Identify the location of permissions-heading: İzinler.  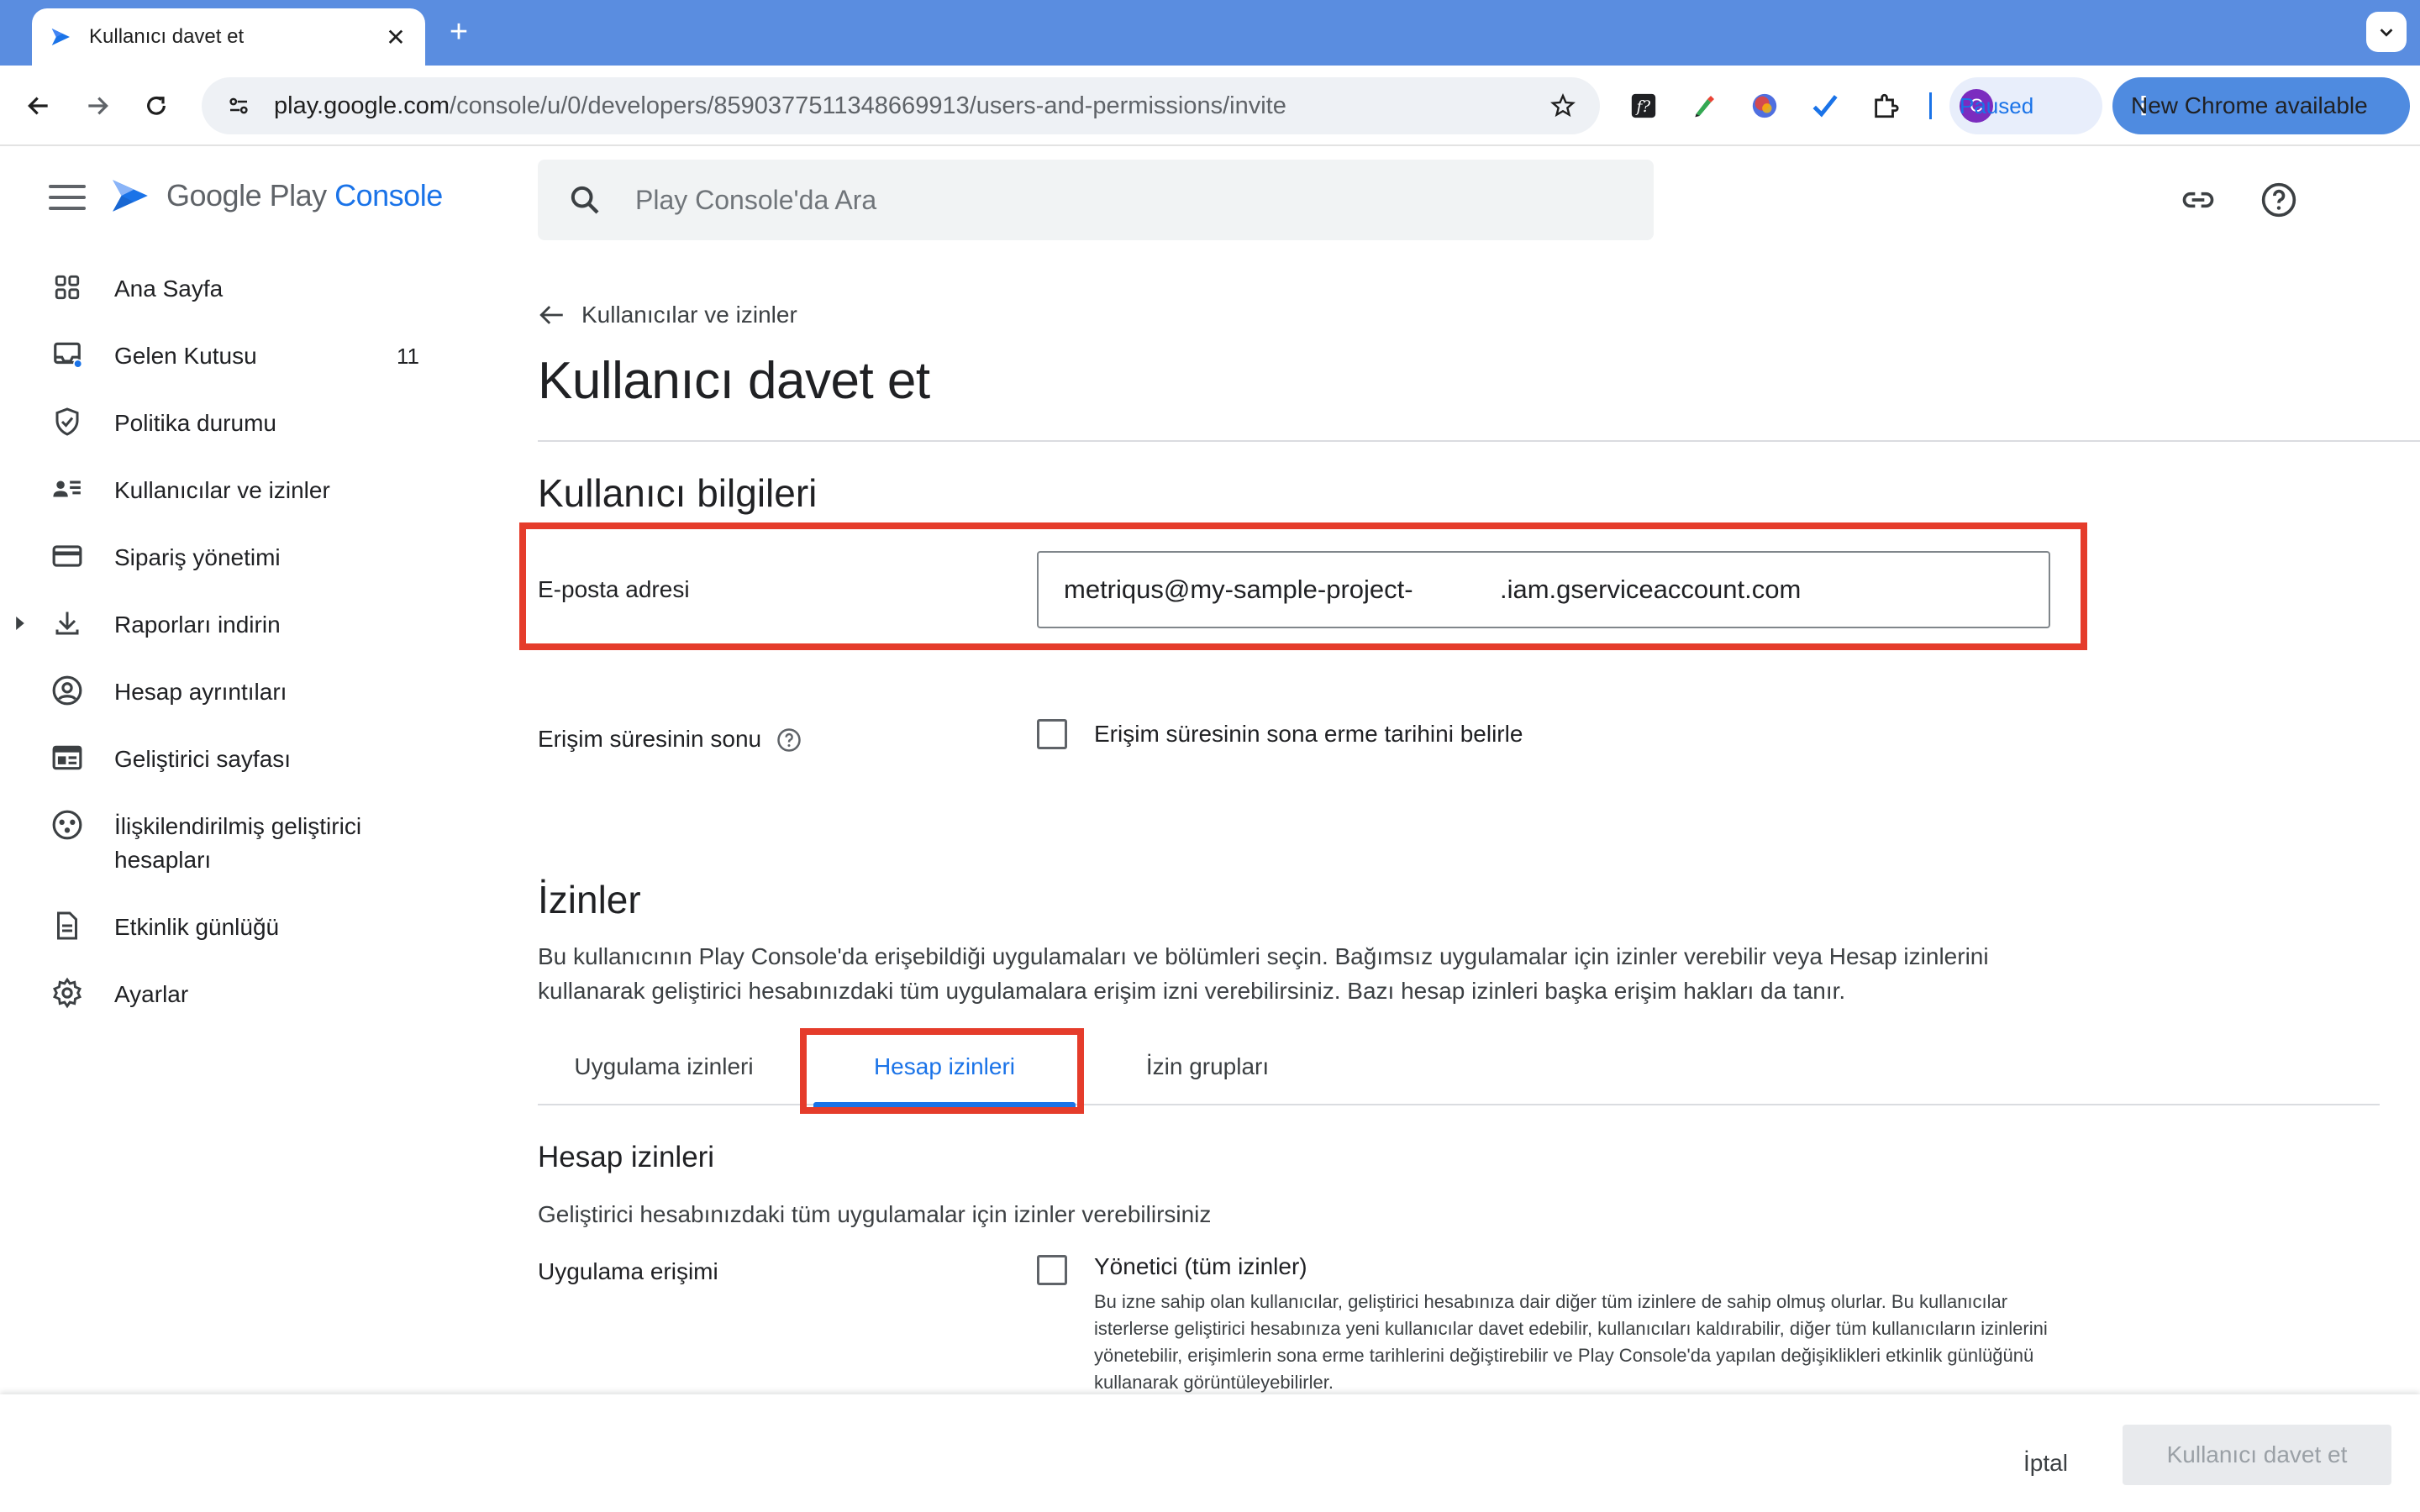
(589, 899).